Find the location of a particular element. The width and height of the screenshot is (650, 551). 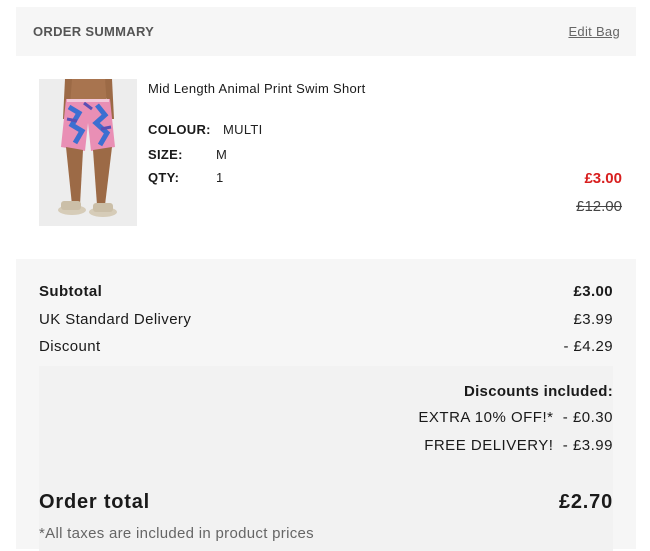

edit-bag-link: Edit Bag is located at coordinates (594, 31).